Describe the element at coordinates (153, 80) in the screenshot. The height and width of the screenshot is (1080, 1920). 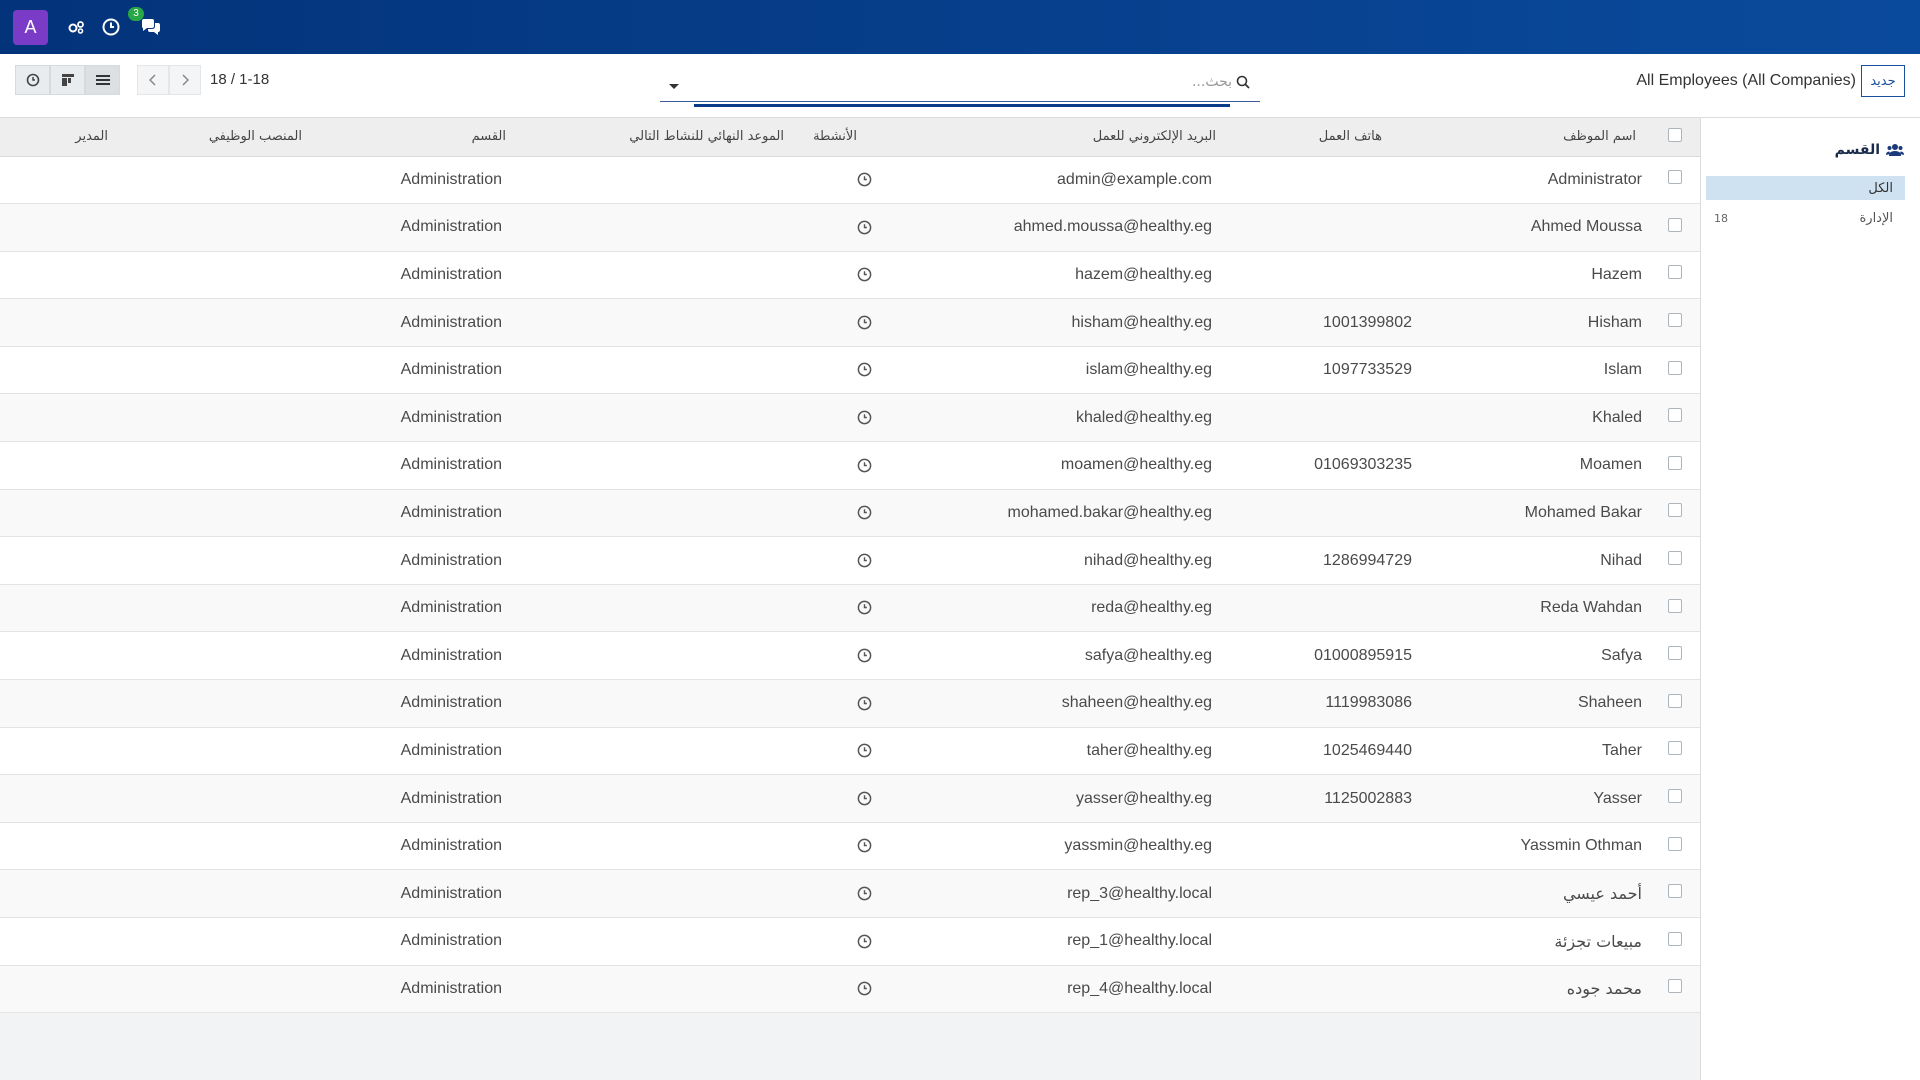
I see `pager-previous-button` at that location.